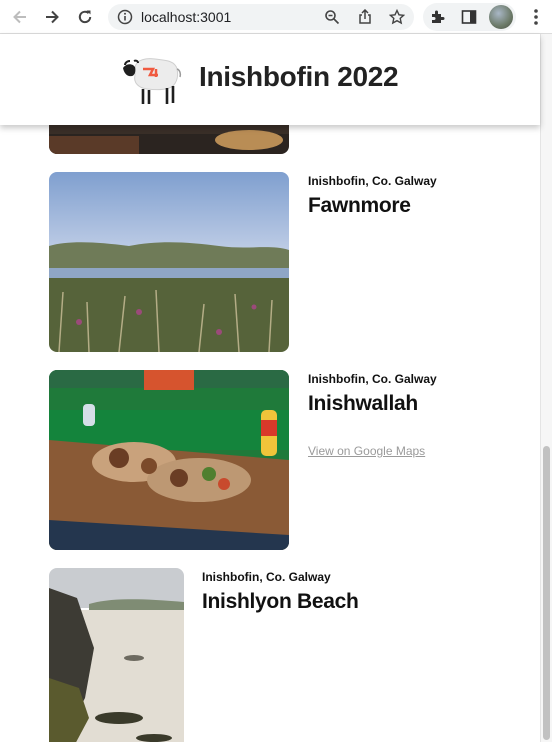 This screenshot has height=742, width=552. What do you see at coordinates (536, 17) in the screenshot?
I see `more-menu-icon` at bounding box center [536, 17].